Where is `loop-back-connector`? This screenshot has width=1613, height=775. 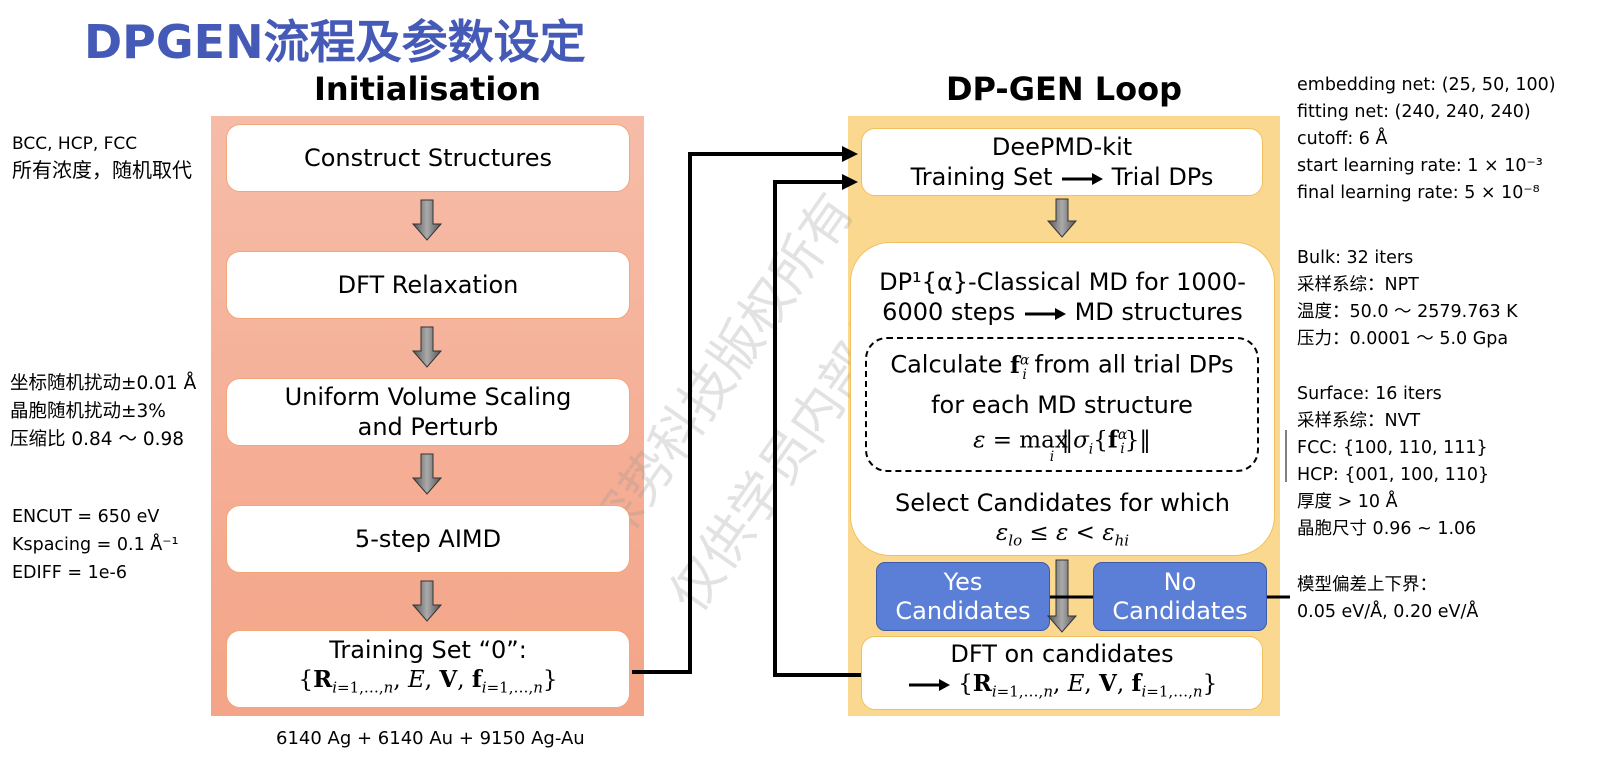
loop-back-connector is located at coordinates (817, 428).